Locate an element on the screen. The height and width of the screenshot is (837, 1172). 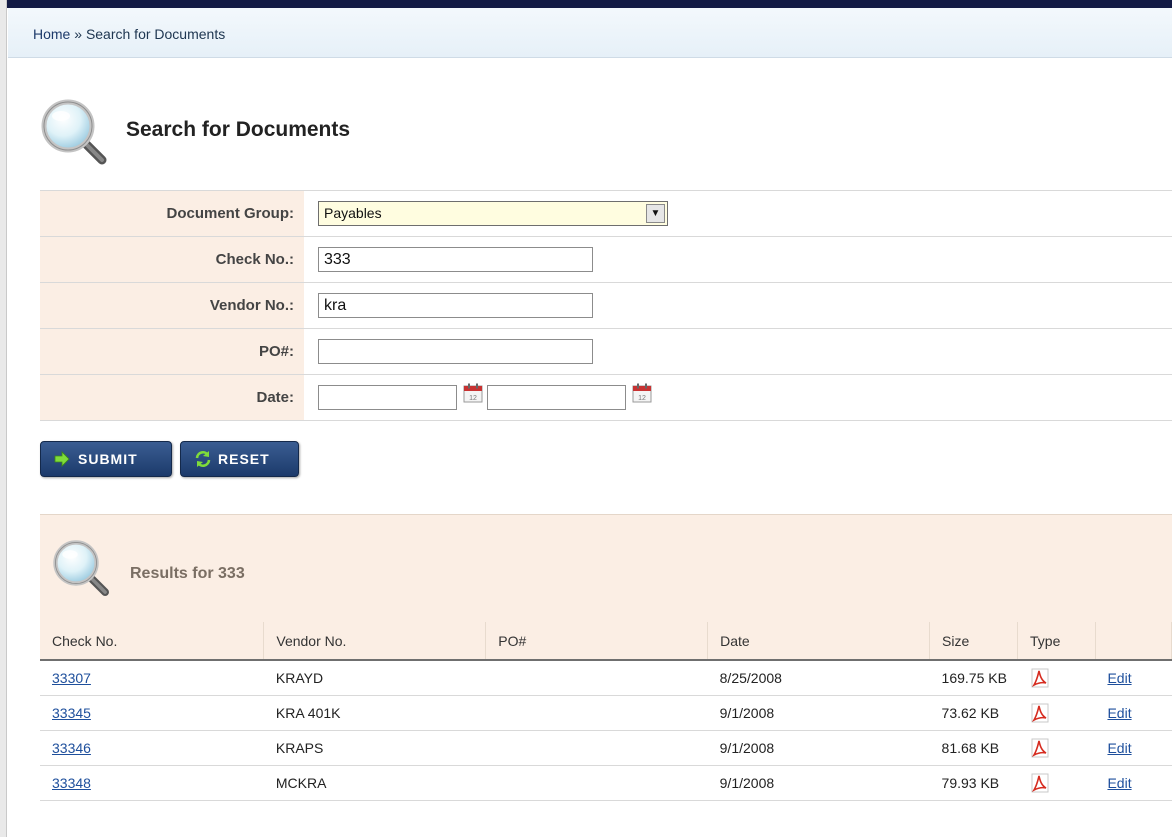
top-bar is located at coordinates (586, 4).